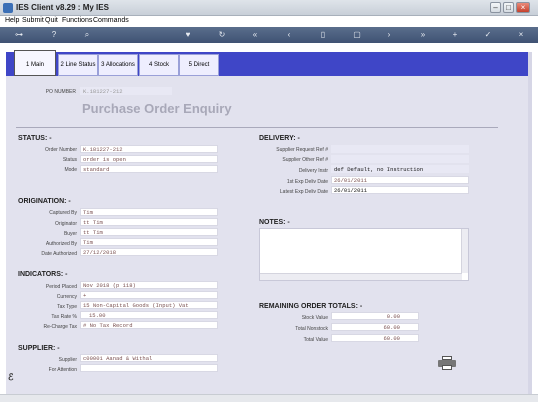  I want to click on tax-type-field: 15 Non-Capital Goods (Input) Vat, so click(149, 305).